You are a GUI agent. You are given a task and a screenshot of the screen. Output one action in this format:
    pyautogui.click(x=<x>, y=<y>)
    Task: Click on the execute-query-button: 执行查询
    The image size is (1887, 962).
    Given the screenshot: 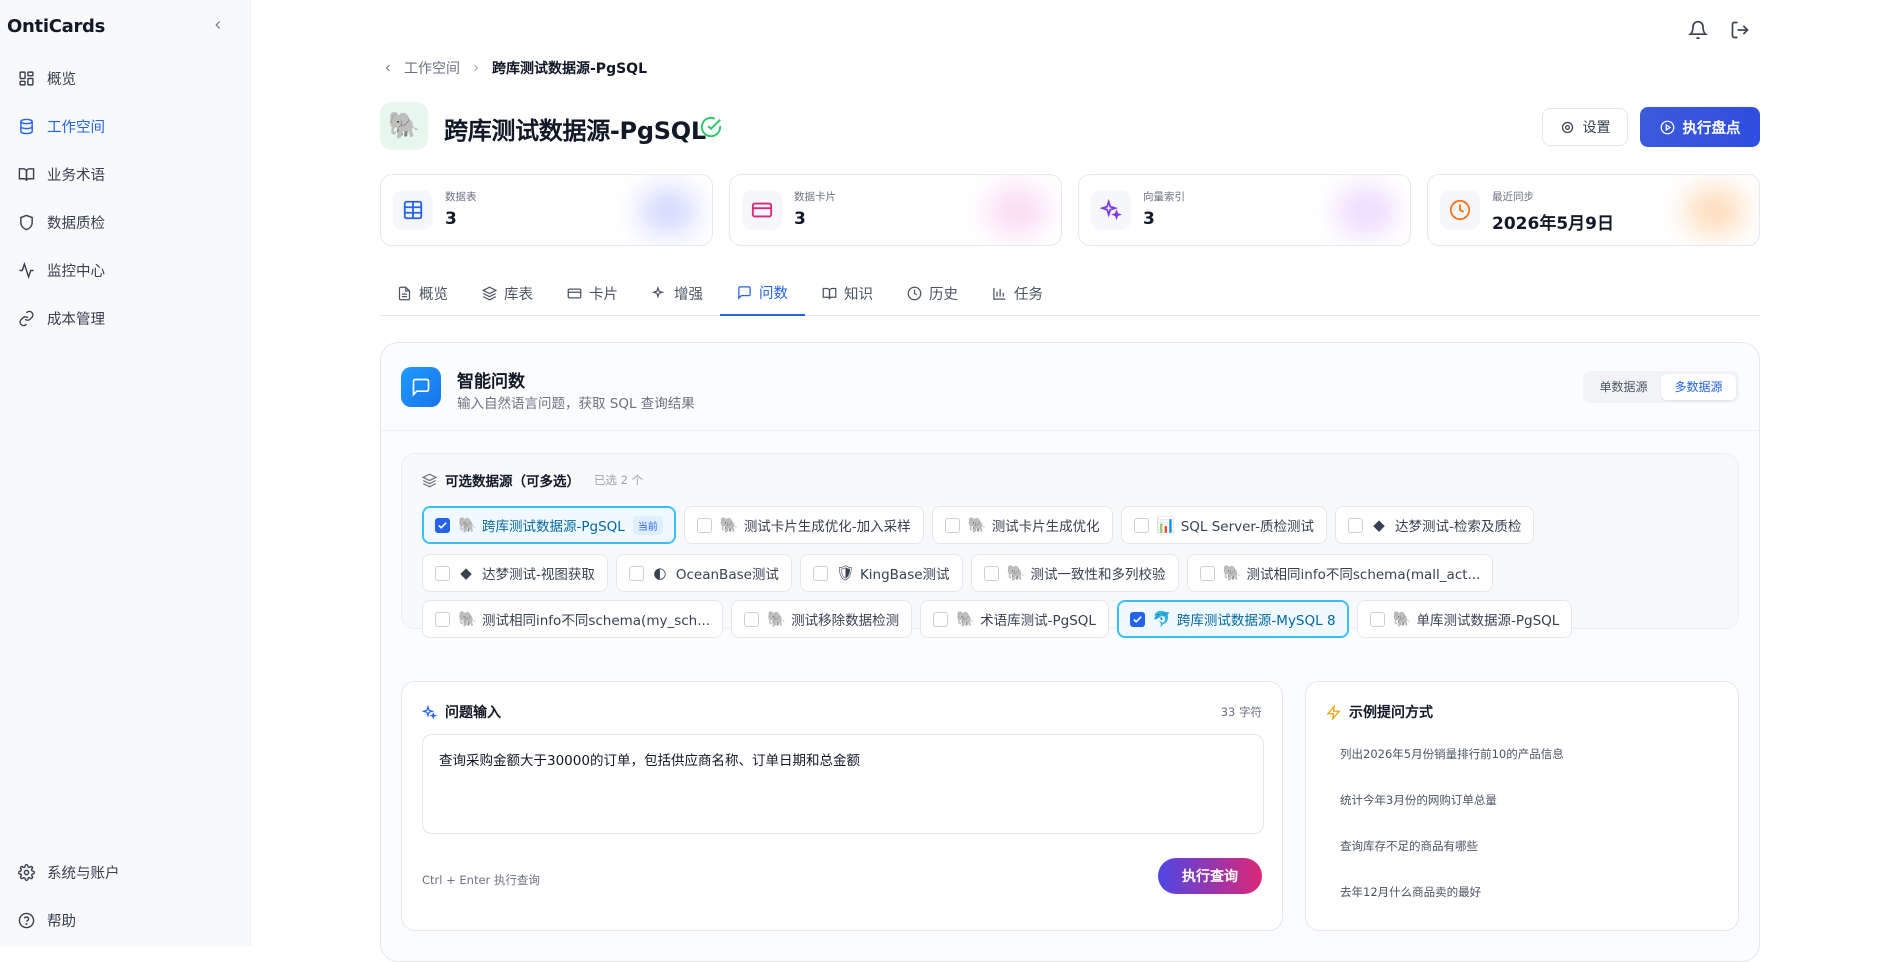 What is the action you would take?
    pyautogui.click(x=1210, y=876)
    